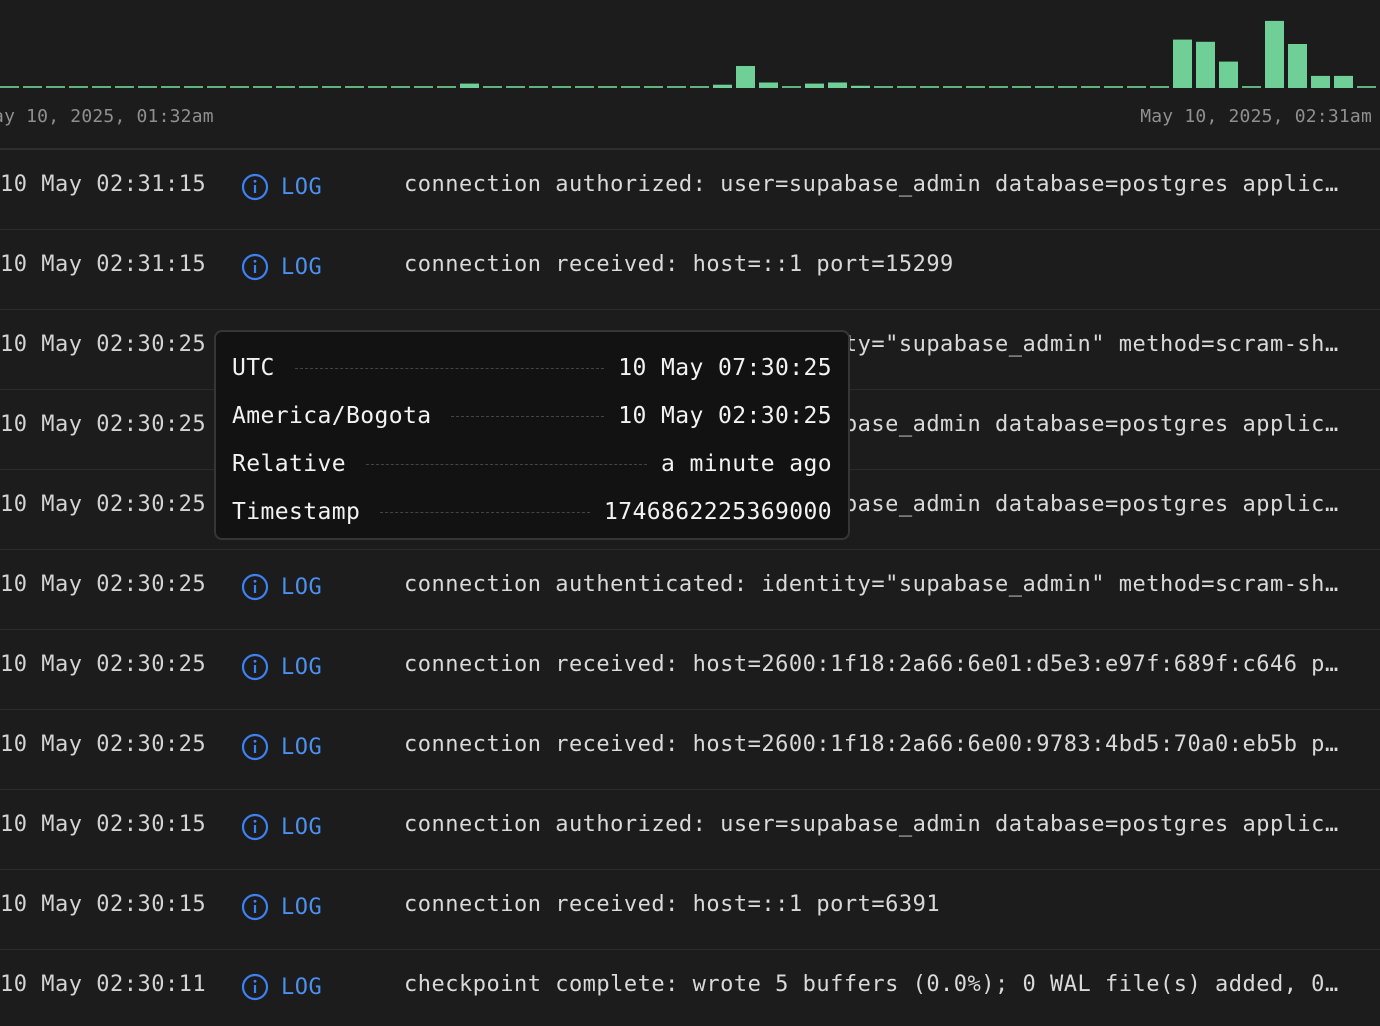 Image resolution: width=1380 pixels, height=1026 pixels. I want to click on tooltip-leader, so click(506, 464).